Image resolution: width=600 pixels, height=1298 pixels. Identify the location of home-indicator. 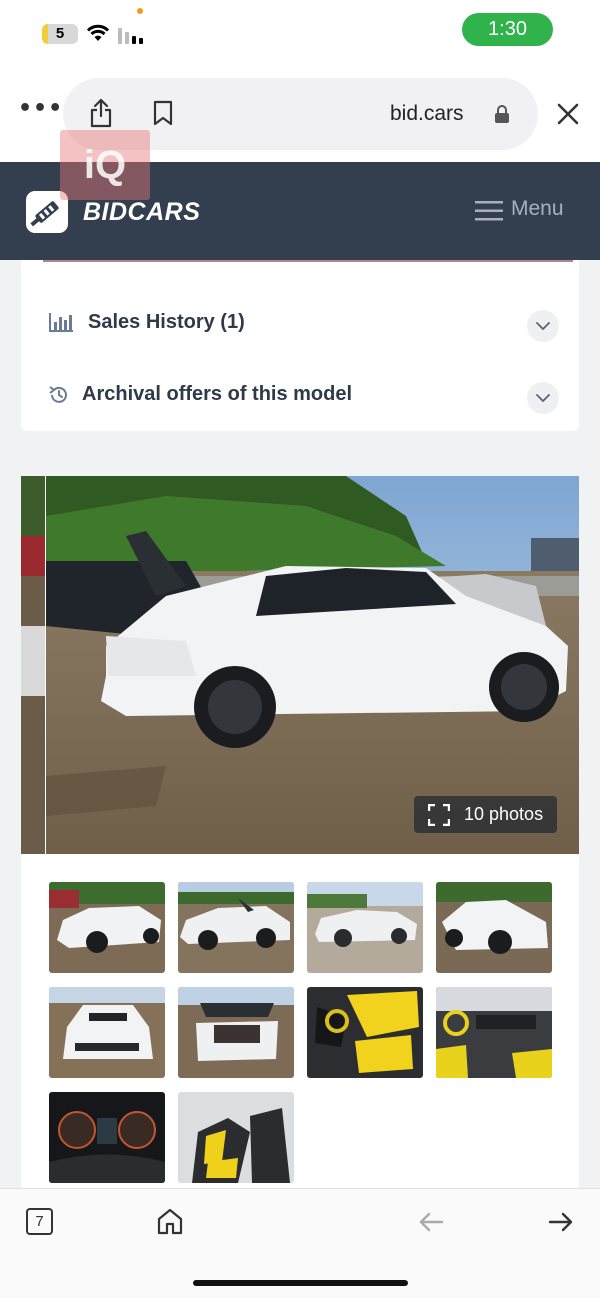
(300, 1283).